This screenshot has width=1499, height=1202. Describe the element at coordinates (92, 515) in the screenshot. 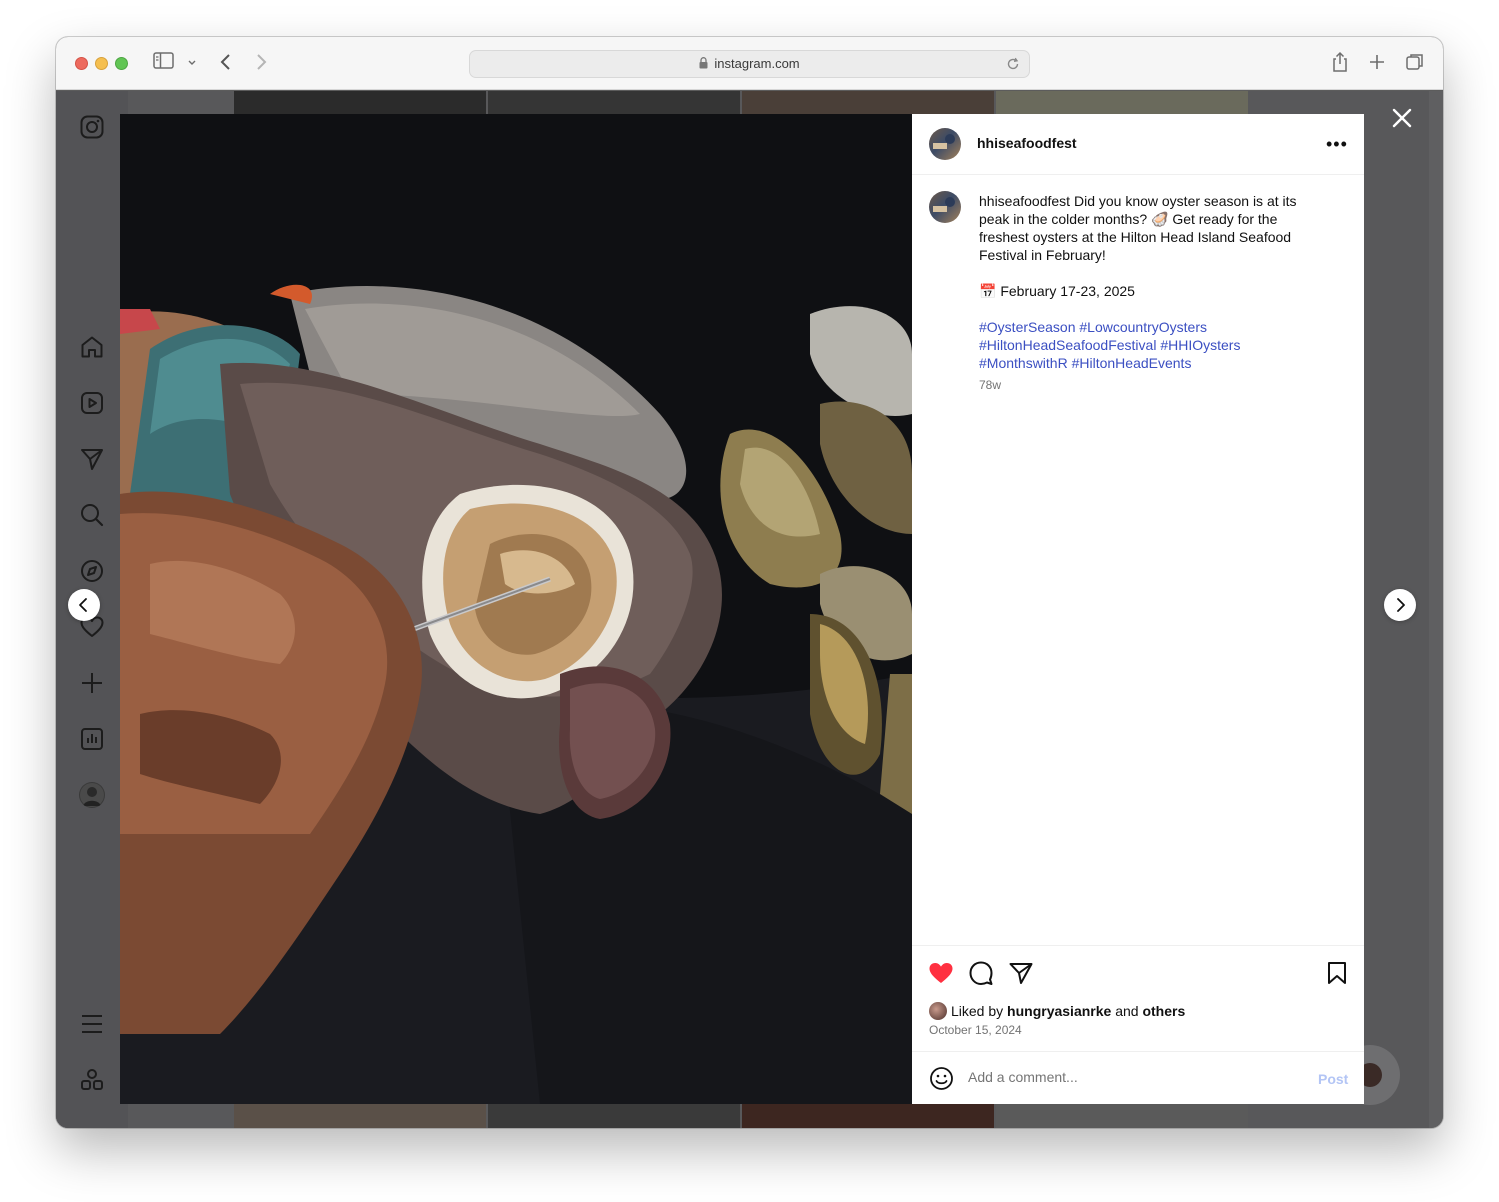

I see `search-icon` at that location.